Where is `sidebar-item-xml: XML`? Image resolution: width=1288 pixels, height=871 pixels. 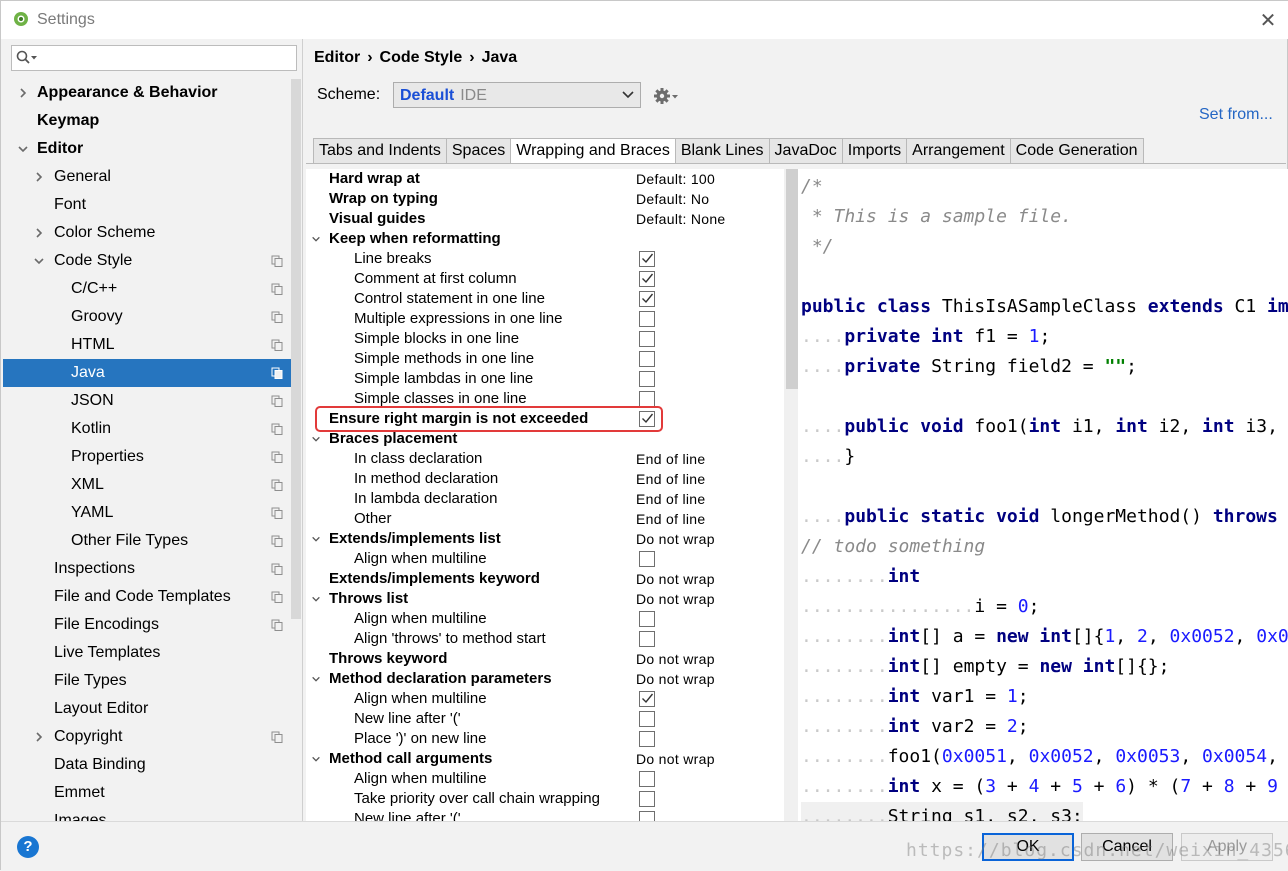 sidebar-item-xml: XML is located at coordinates (147, 485).